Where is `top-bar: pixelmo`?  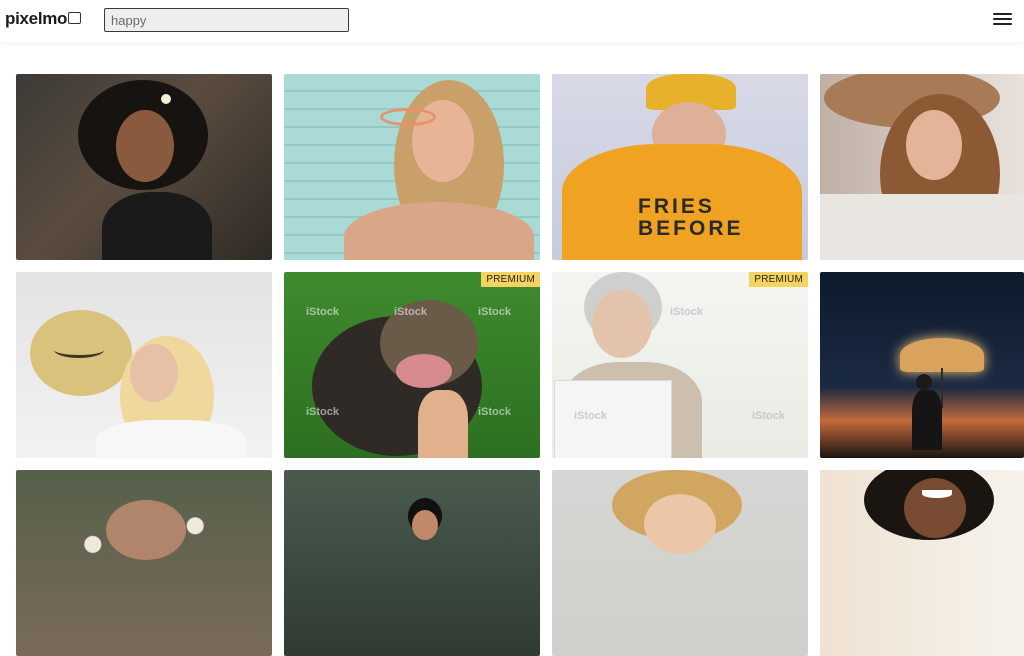
top-bar: pixelmo is located at coordinates (512, 21).